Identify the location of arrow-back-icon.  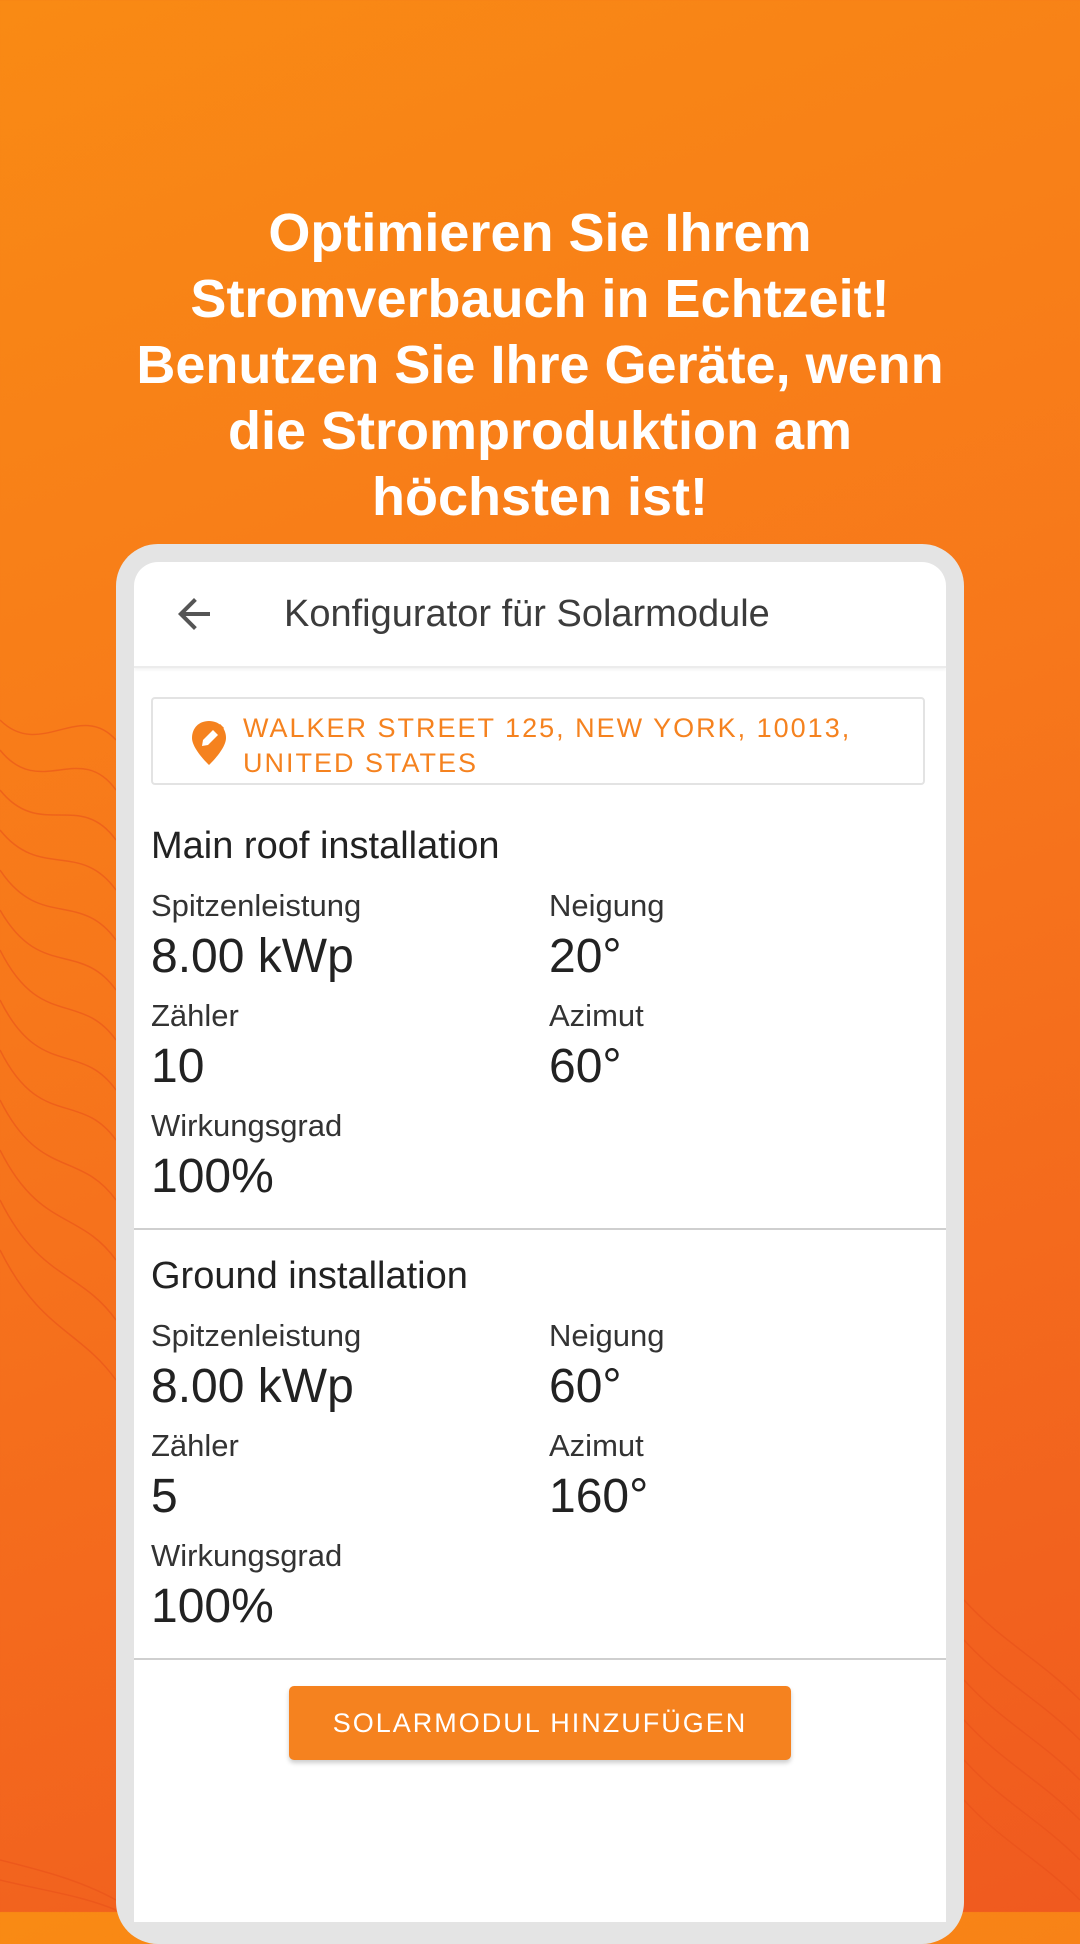
(194, 614).